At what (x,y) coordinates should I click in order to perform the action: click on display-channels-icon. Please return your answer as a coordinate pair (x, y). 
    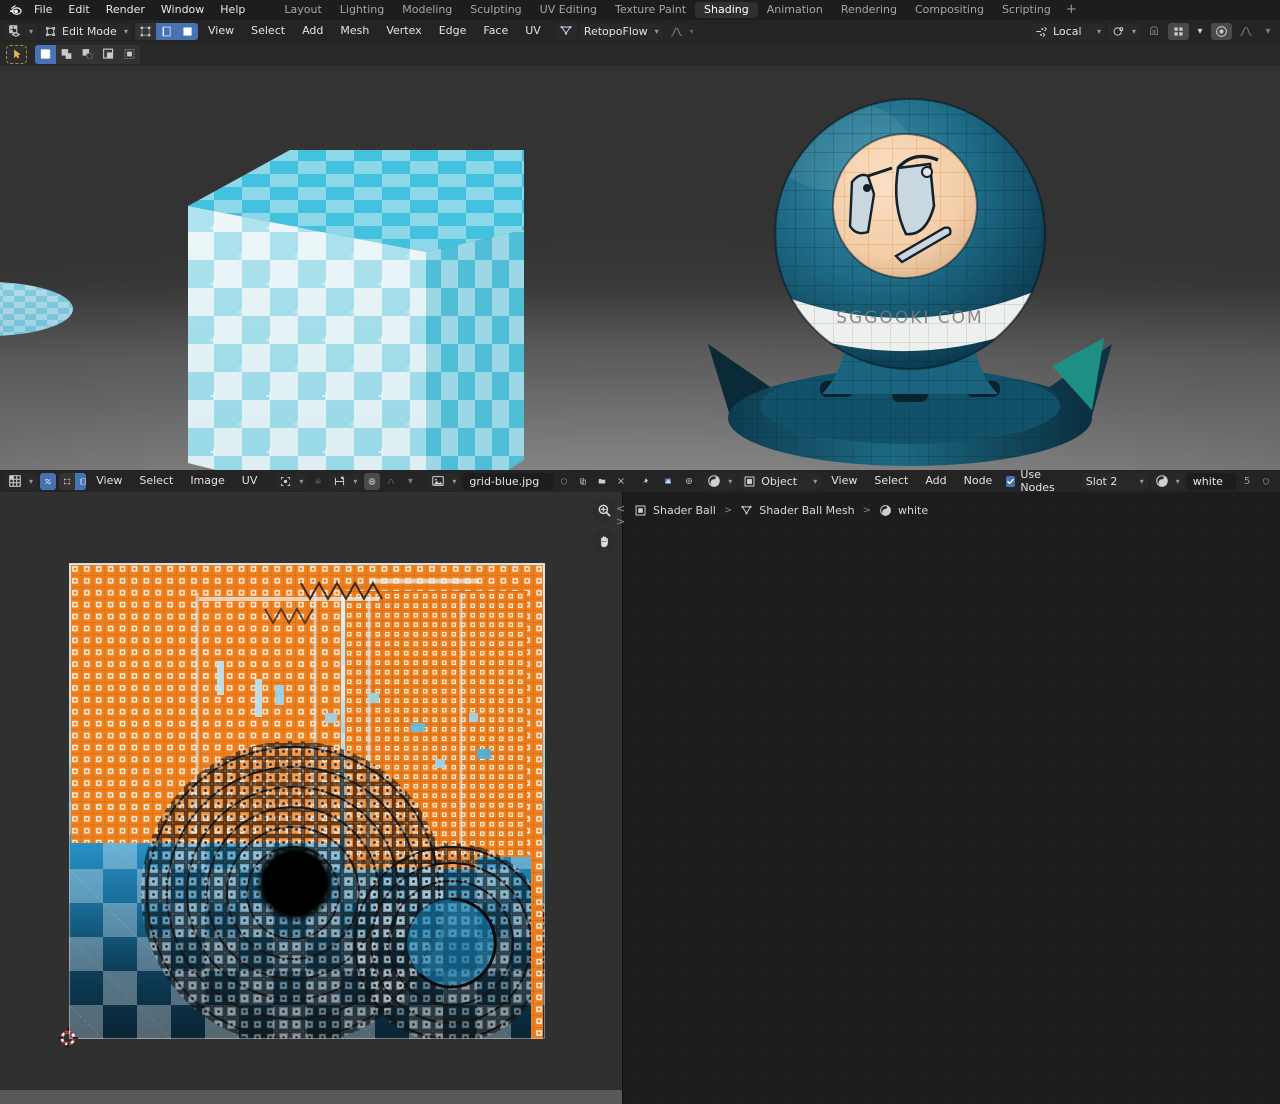
    Looking at the image, I should click on (668, 481).